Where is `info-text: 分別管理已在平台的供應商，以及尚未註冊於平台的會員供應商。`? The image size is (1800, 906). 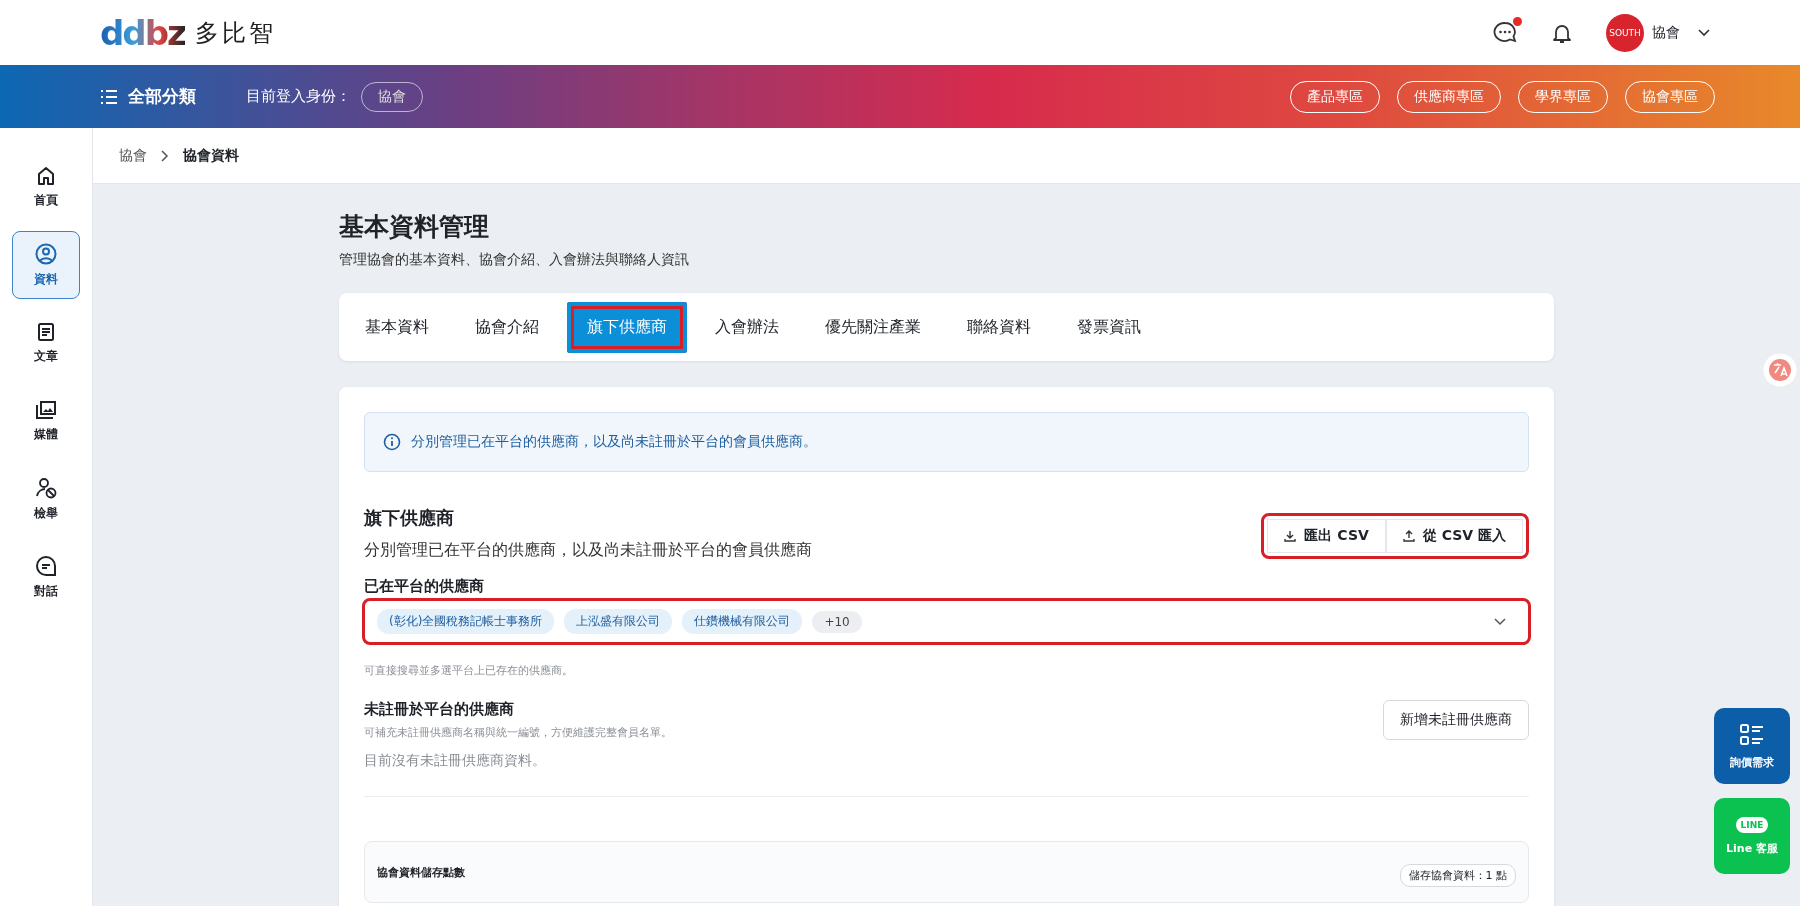
info-text: 分別管理已在平台的供應商，以及尚未註冊於平台的會員供應商。 is located at coordinates (614, 442).